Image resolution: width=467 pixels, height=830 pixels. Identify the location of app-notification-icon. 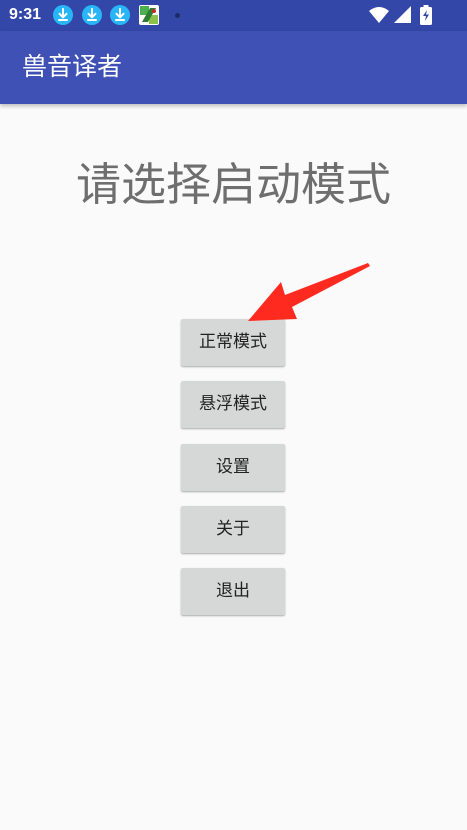
(149, 15).